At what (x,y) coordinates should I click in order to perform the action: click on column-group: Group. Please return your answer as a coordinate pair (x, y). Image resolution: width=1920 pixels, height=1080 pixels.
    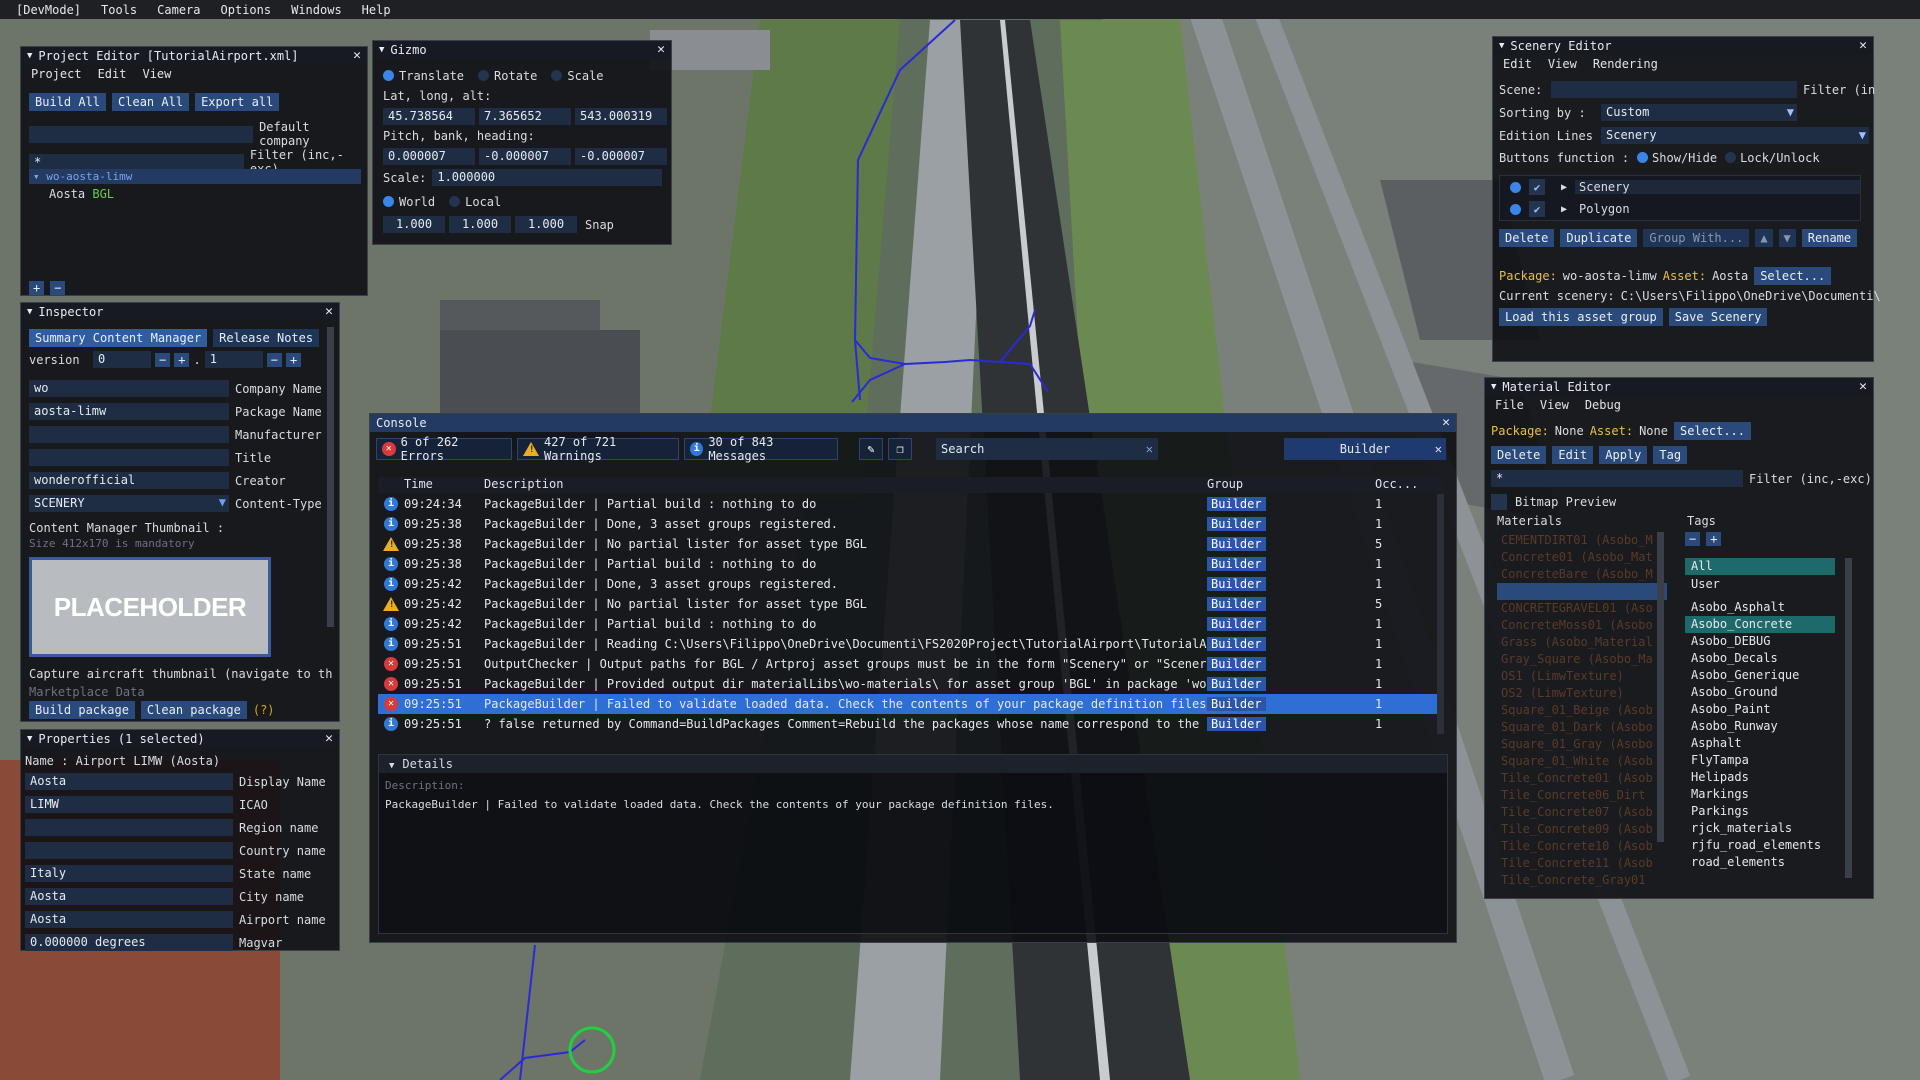
    Looking at the image, I should click on (1291, 485).